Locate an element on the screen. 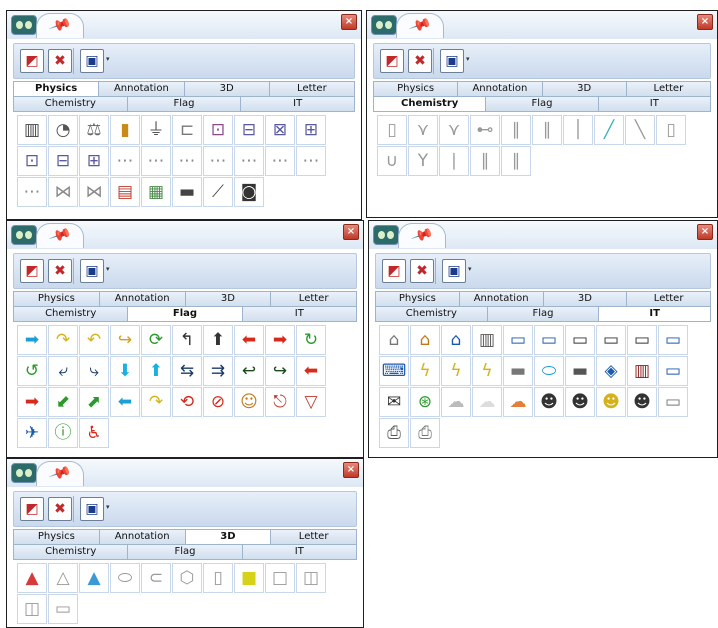  shape-cell: ⟋ is located at coordinates (218, 192).